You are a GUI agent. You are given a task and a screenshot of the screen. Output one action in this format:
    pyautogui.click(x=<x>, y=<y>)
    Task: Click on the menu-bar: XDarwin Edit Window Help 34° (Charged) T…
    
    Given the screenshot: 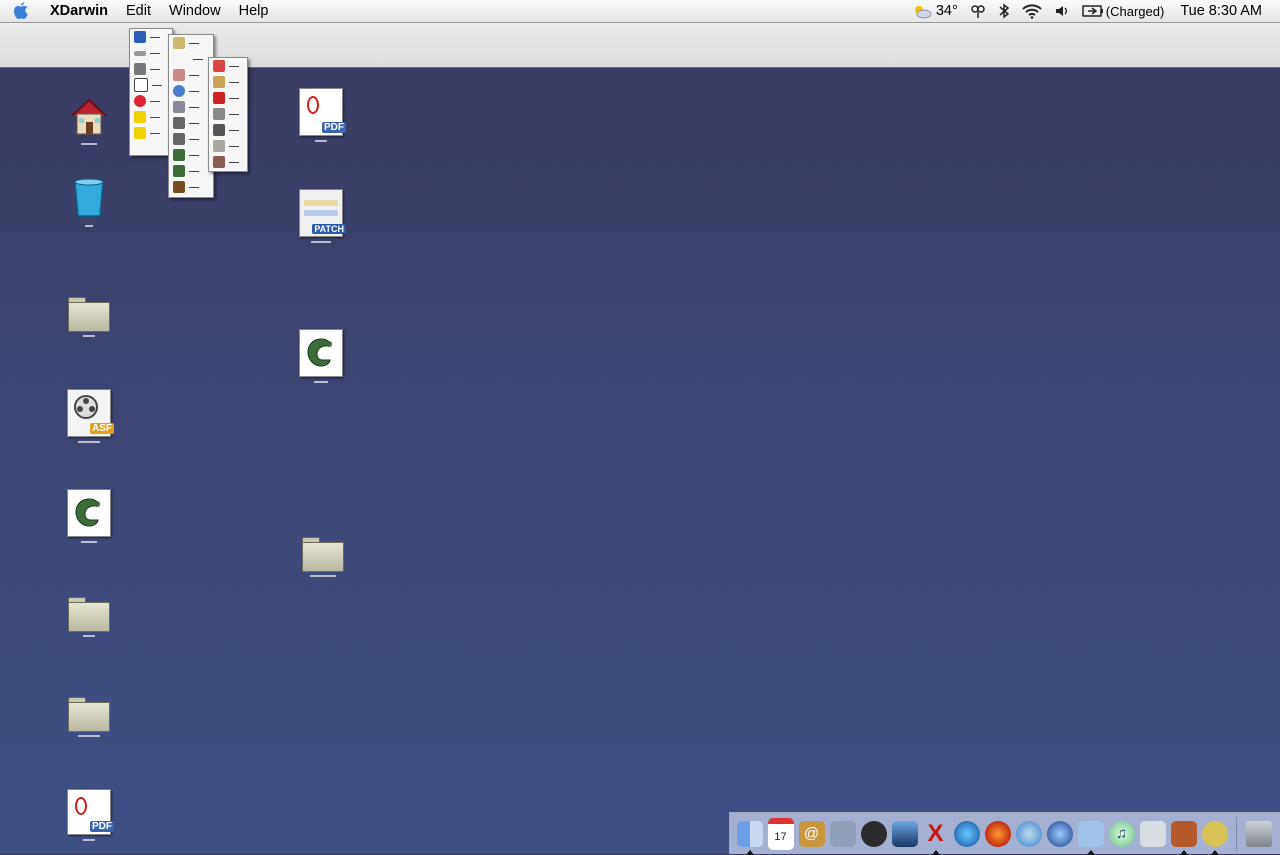 What is the action you would take?
    pyautogui.click(x=640, y=11)
    